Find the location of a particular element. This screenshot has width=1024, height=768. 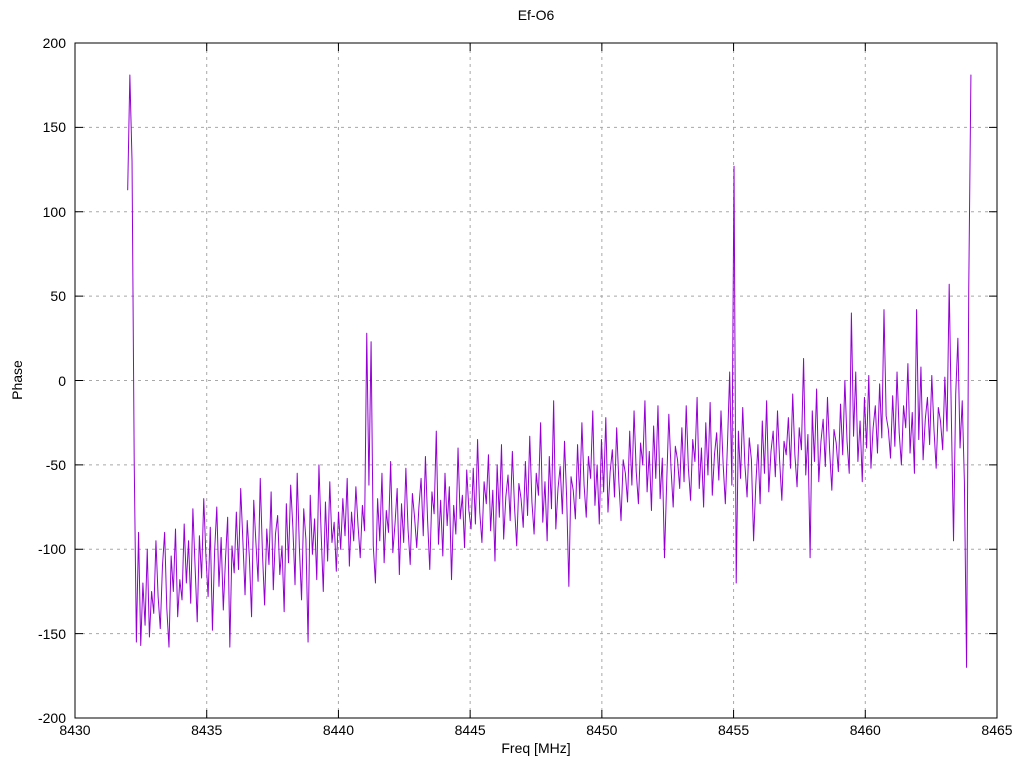

x-tick-label: 8455 is located at coordinates (733, 730).